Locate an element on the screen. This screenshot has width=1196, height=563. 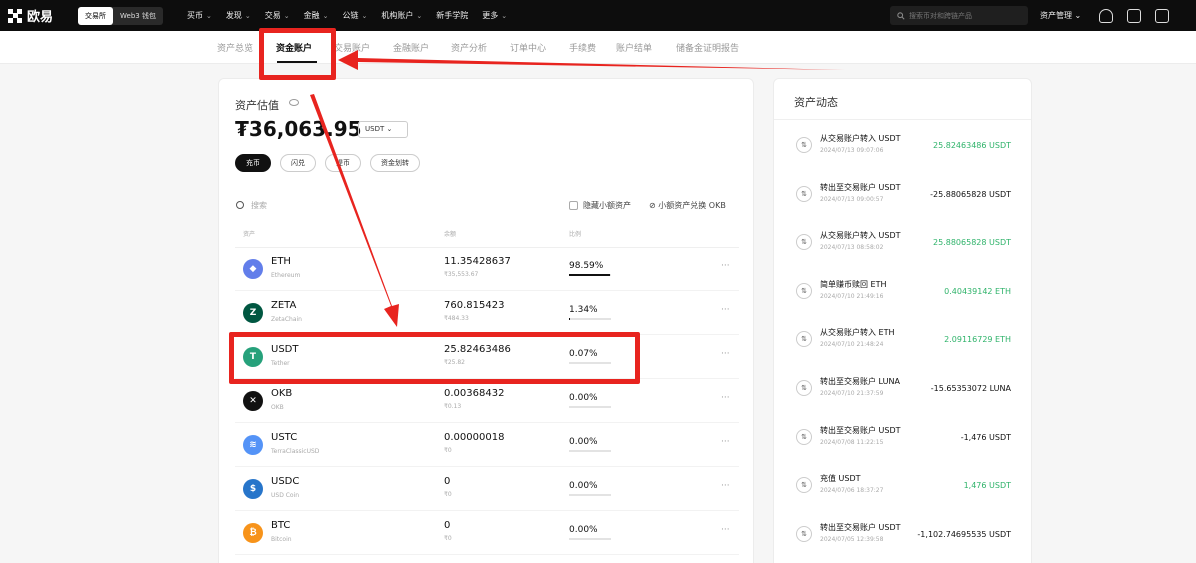
main-nav: 买币 ⌄ 发现 ⌄ 交易 ⌄ 金融 ⌄ 公链 ⌄ 机构账户 ⌄ 新手学院 更多 ⌄ is located at coordinates (354, 15).